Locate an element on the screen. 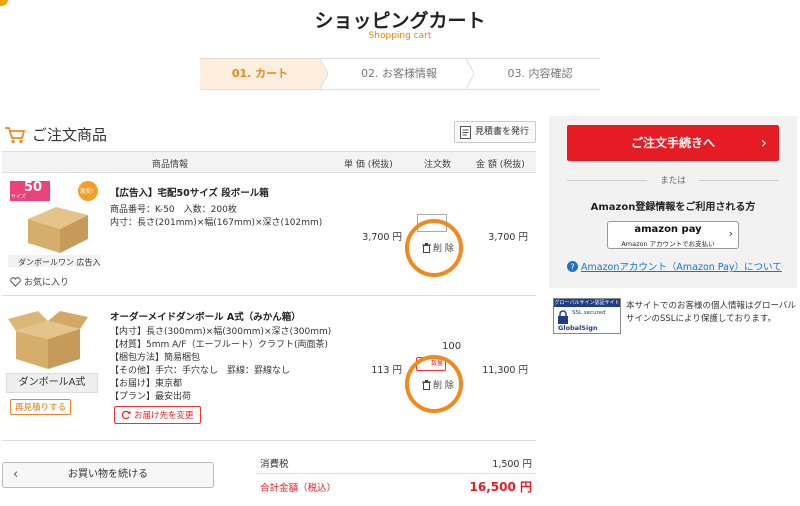 The image size is (800, 506). heart-icon is located at coordinates (15, 281).